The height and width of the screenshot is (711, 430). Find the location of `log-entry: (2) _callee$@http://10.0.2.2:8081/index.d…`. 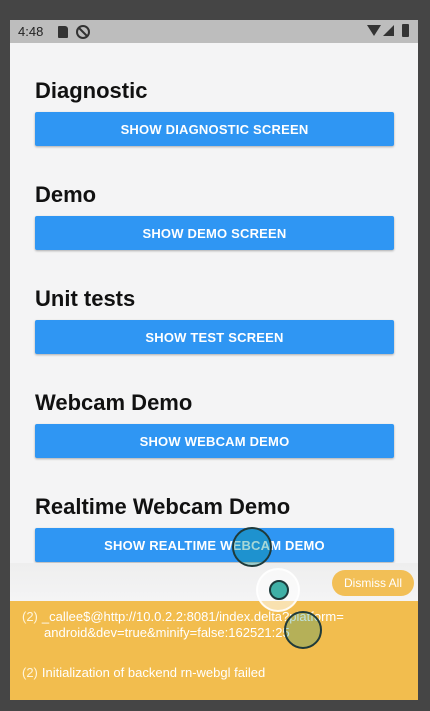

log-entry: (2) _callee$@http://10.0.2.2:8081/index.d… is located at coordinates (207, 625).